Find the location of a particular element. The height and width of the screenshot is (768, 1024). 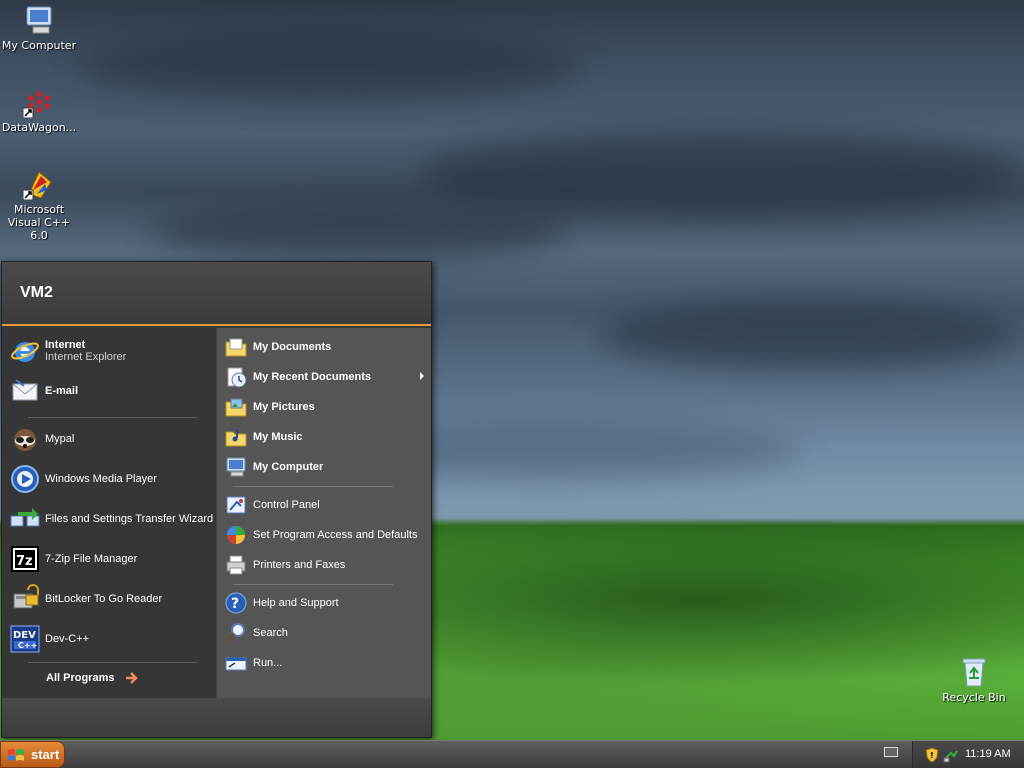

system-tray: ! 11:19 AM is located at coordinates (968, 754).